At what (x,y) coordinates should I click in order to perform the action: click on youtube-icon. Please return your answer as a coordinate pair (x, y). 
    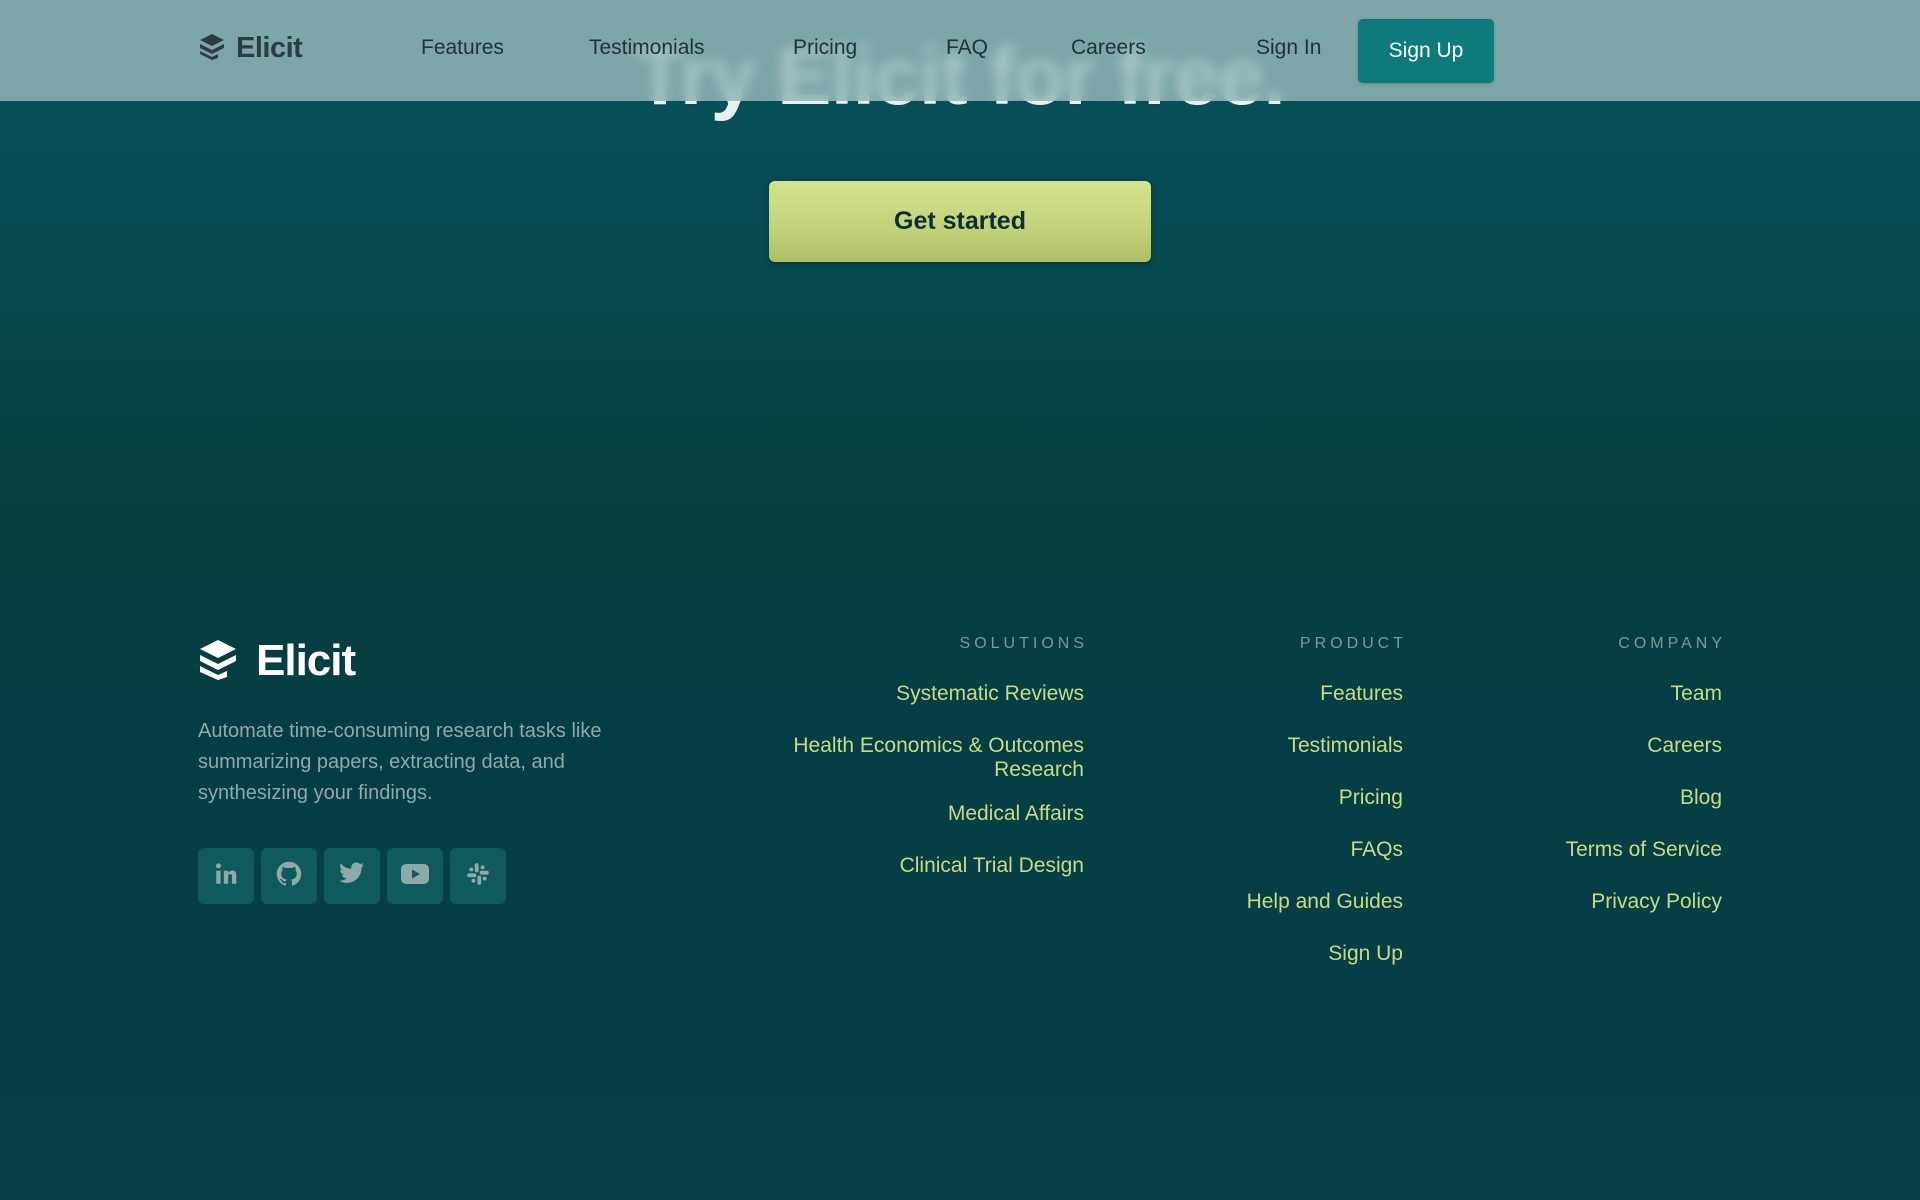
    Looking at the image, I should click on (415, 876).